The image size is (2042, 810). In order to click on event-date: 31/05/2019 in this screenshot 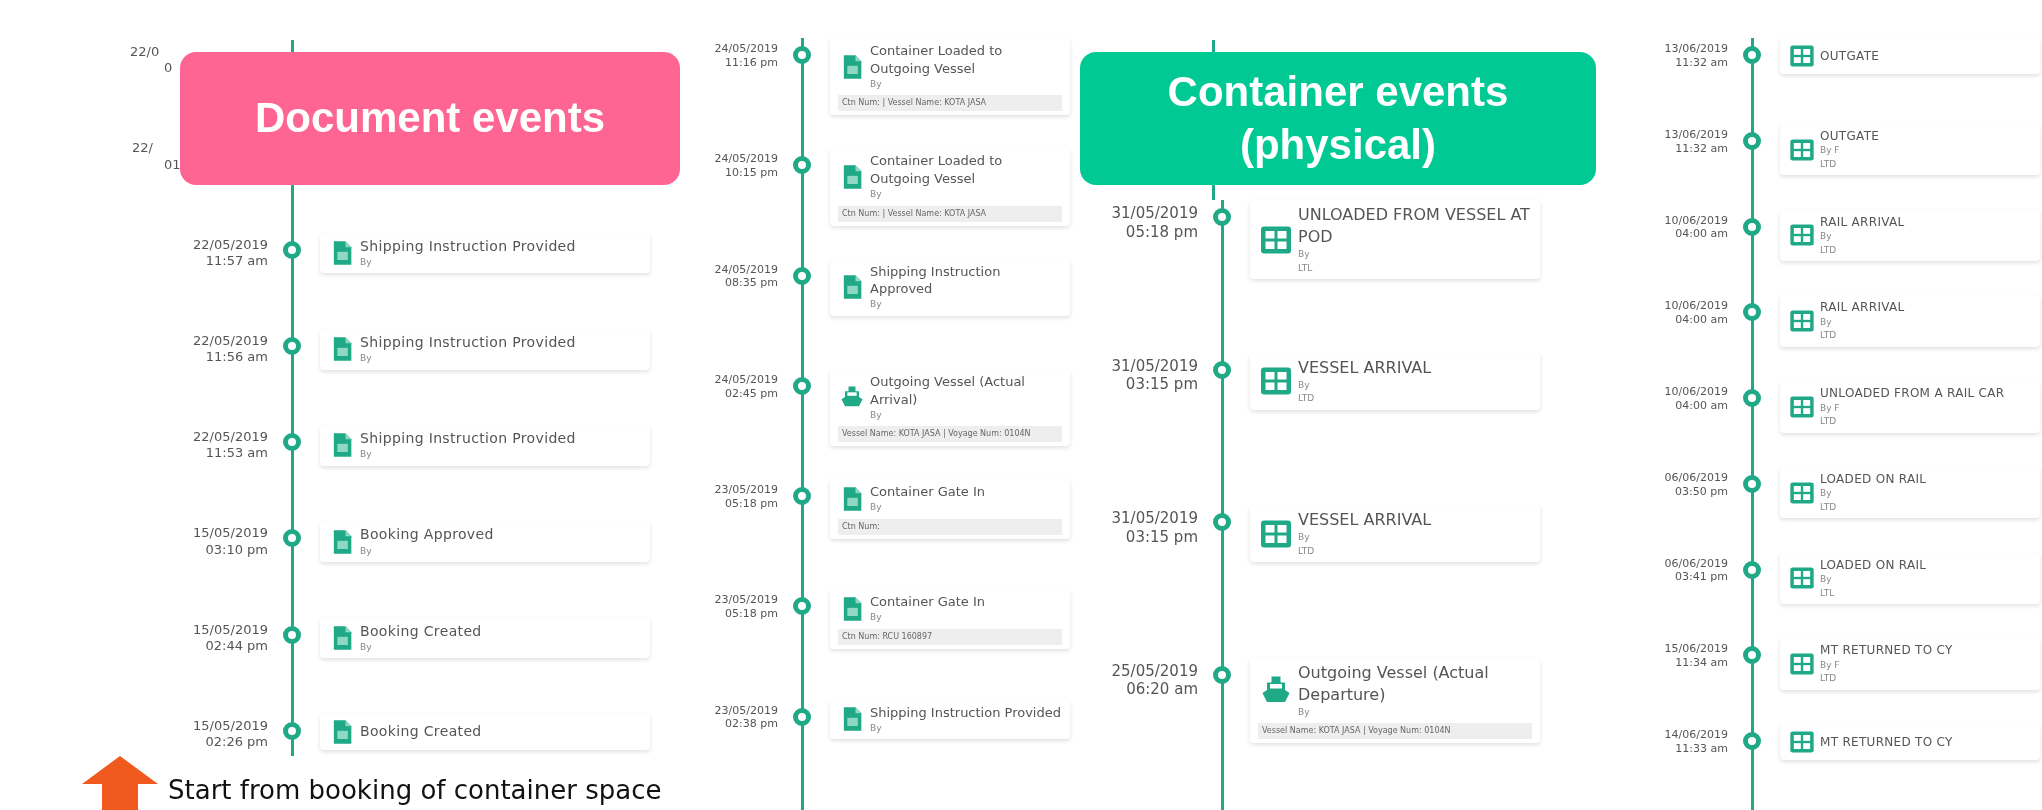, I will do `click(1154, 366)`.